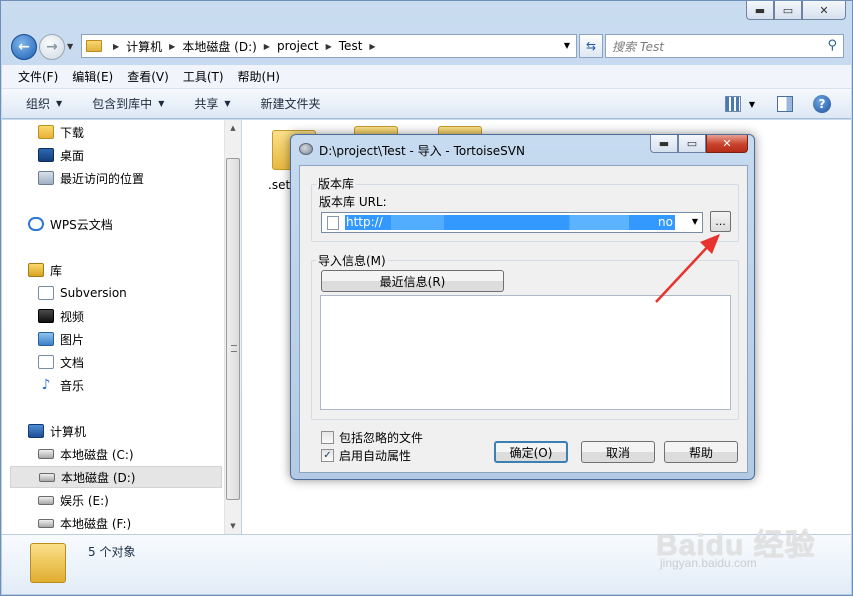  What do you see at coordinates (426, 104) in the screenshot?
I see `command-bar: 组织 ▼ 包含到库中 ▼ 共享 ▼ 新建文件夹 ▼ ?` at bounding box center [426, 104].